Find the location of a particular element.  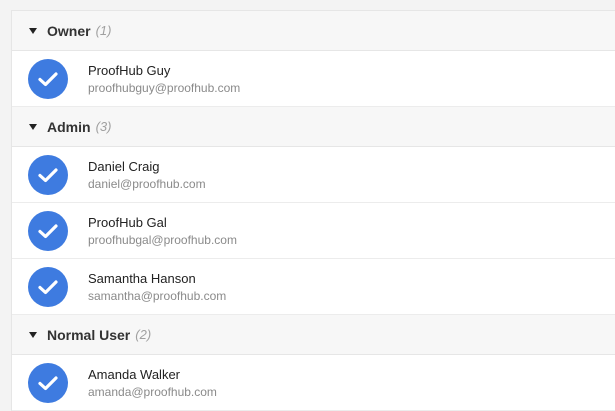

user-info: ProofHub Gal proofhubgal@proofhub.com is located at coordinates (162, 231).